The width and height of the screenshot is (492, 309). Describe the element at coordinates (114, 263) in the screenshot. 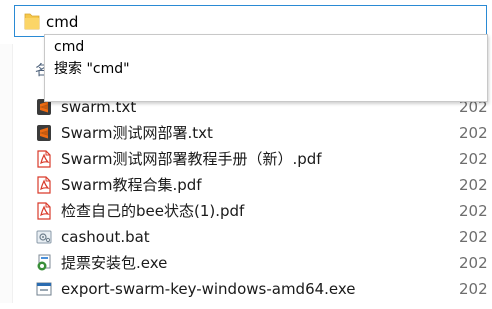

I see `file-name: 提票安装包.exe` at that location.